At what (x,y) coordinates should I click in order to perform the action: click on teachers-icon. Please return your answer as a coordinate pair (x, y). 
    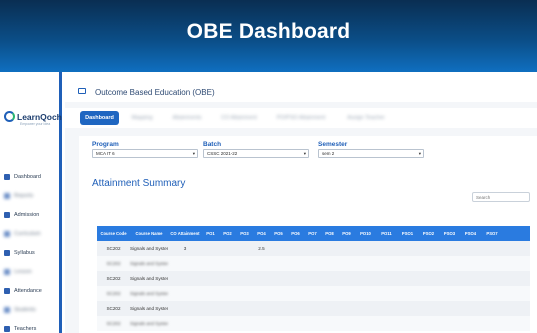
    Looking at the image, I should click on (7, 329).